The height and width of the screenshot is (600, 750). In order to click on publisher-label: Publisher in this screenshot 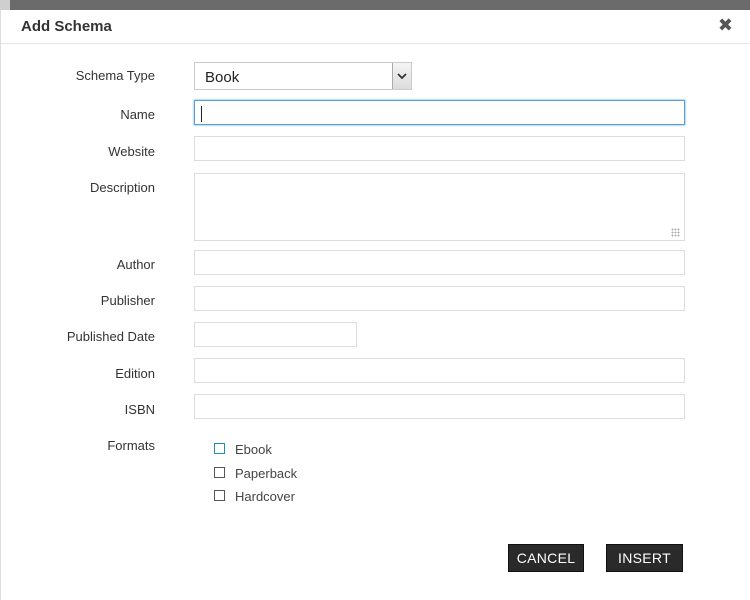, I will do `click(127, 300)`.